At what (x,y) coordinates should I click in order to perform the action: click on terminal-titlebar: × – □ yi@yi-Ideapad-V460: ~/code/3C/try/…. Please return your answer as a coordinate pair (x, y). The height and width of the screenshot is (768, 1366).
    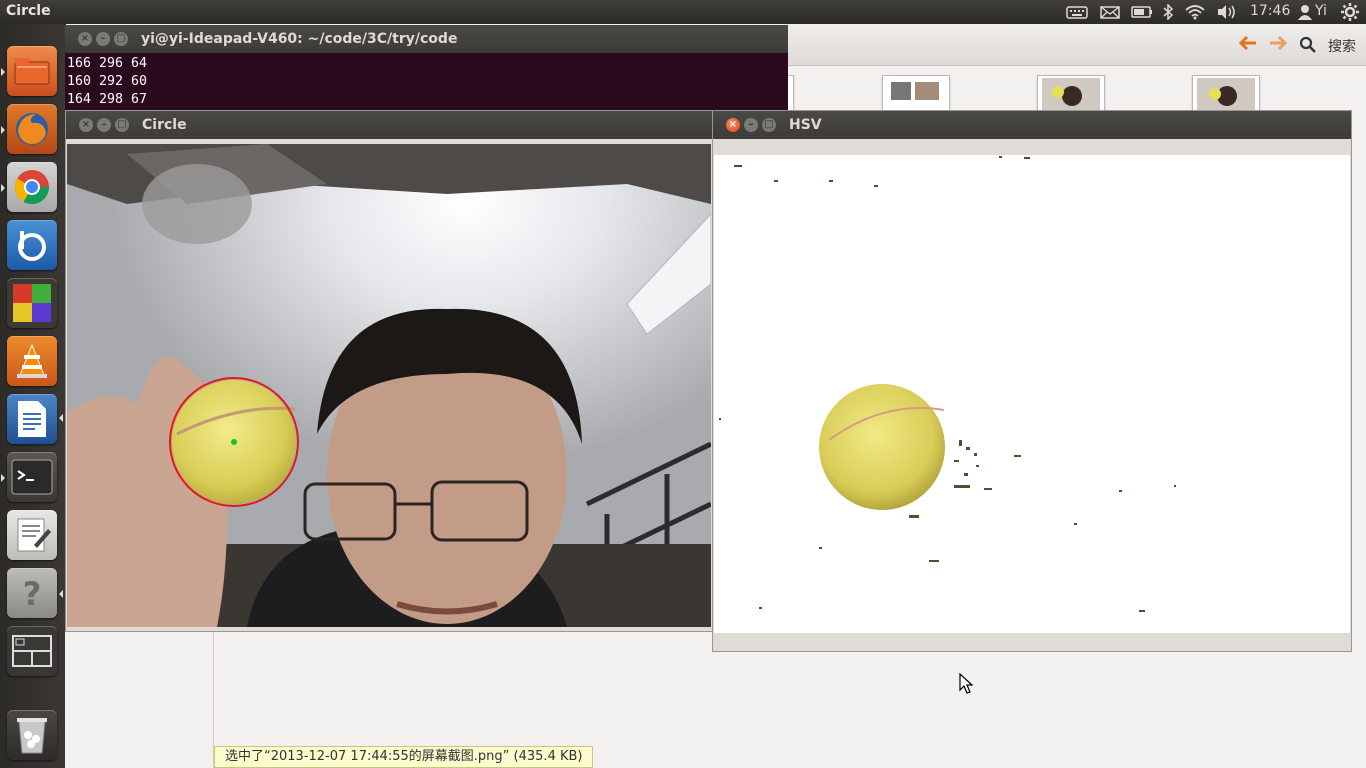
    Looking at the image, I should click on (426, 39).